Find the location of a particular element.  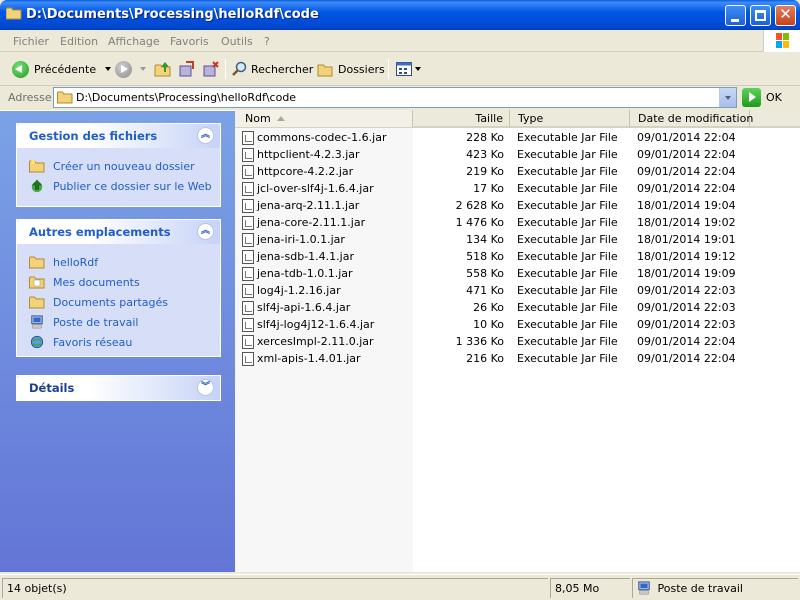

go-label: OK is located at coordinates (774, 97).